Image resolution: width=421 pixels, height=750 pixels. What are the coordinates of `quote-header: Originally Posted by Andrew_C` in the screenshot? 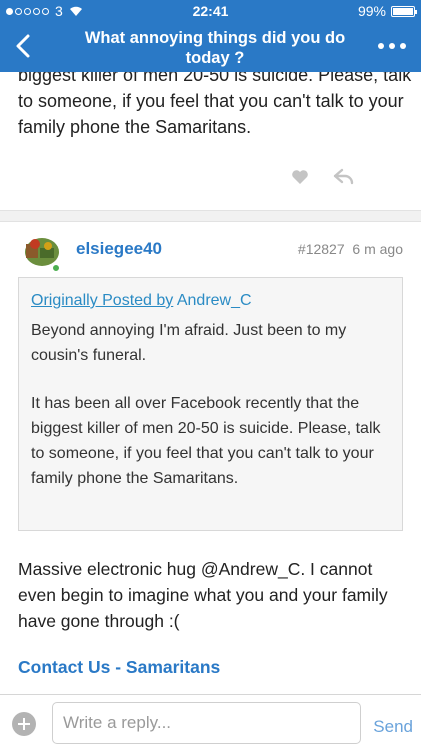 It's located at (210, 301).